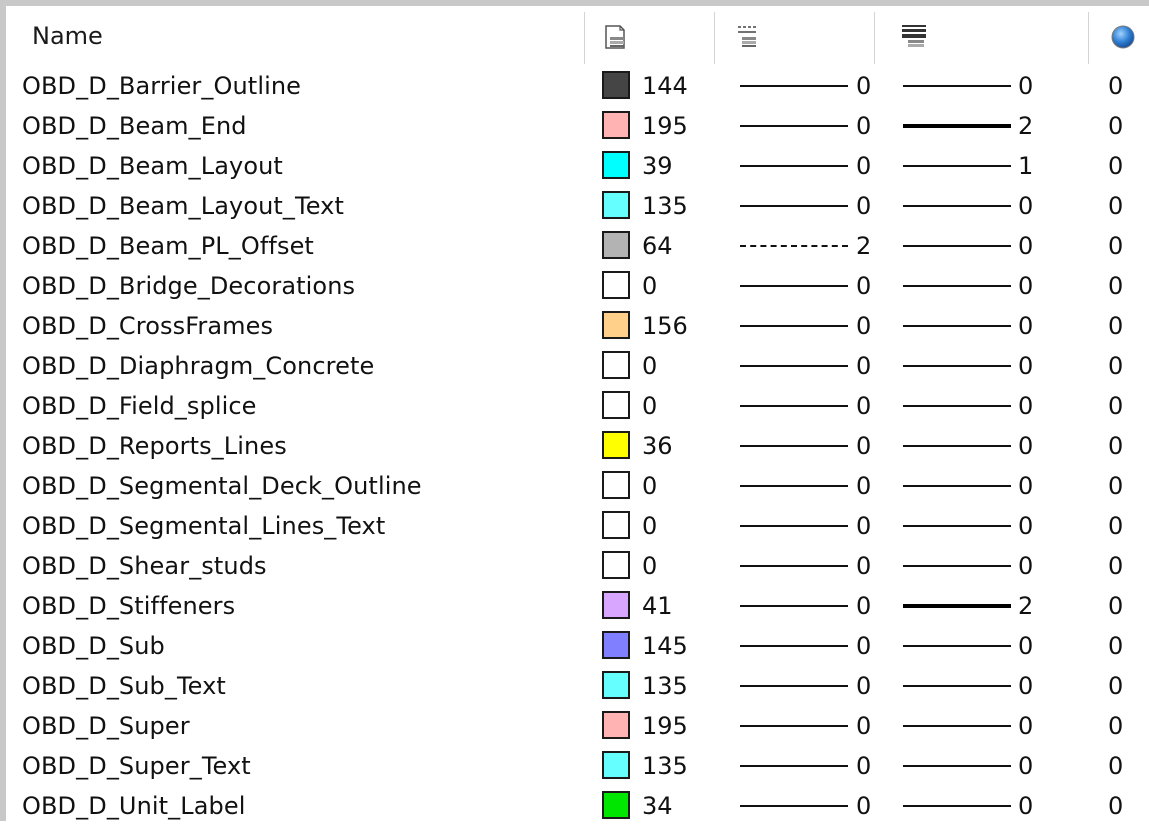  What do you see at coordinates (665, 326) in the screenshot?
I see `color-number: 156` at bounding box center [665, 326].